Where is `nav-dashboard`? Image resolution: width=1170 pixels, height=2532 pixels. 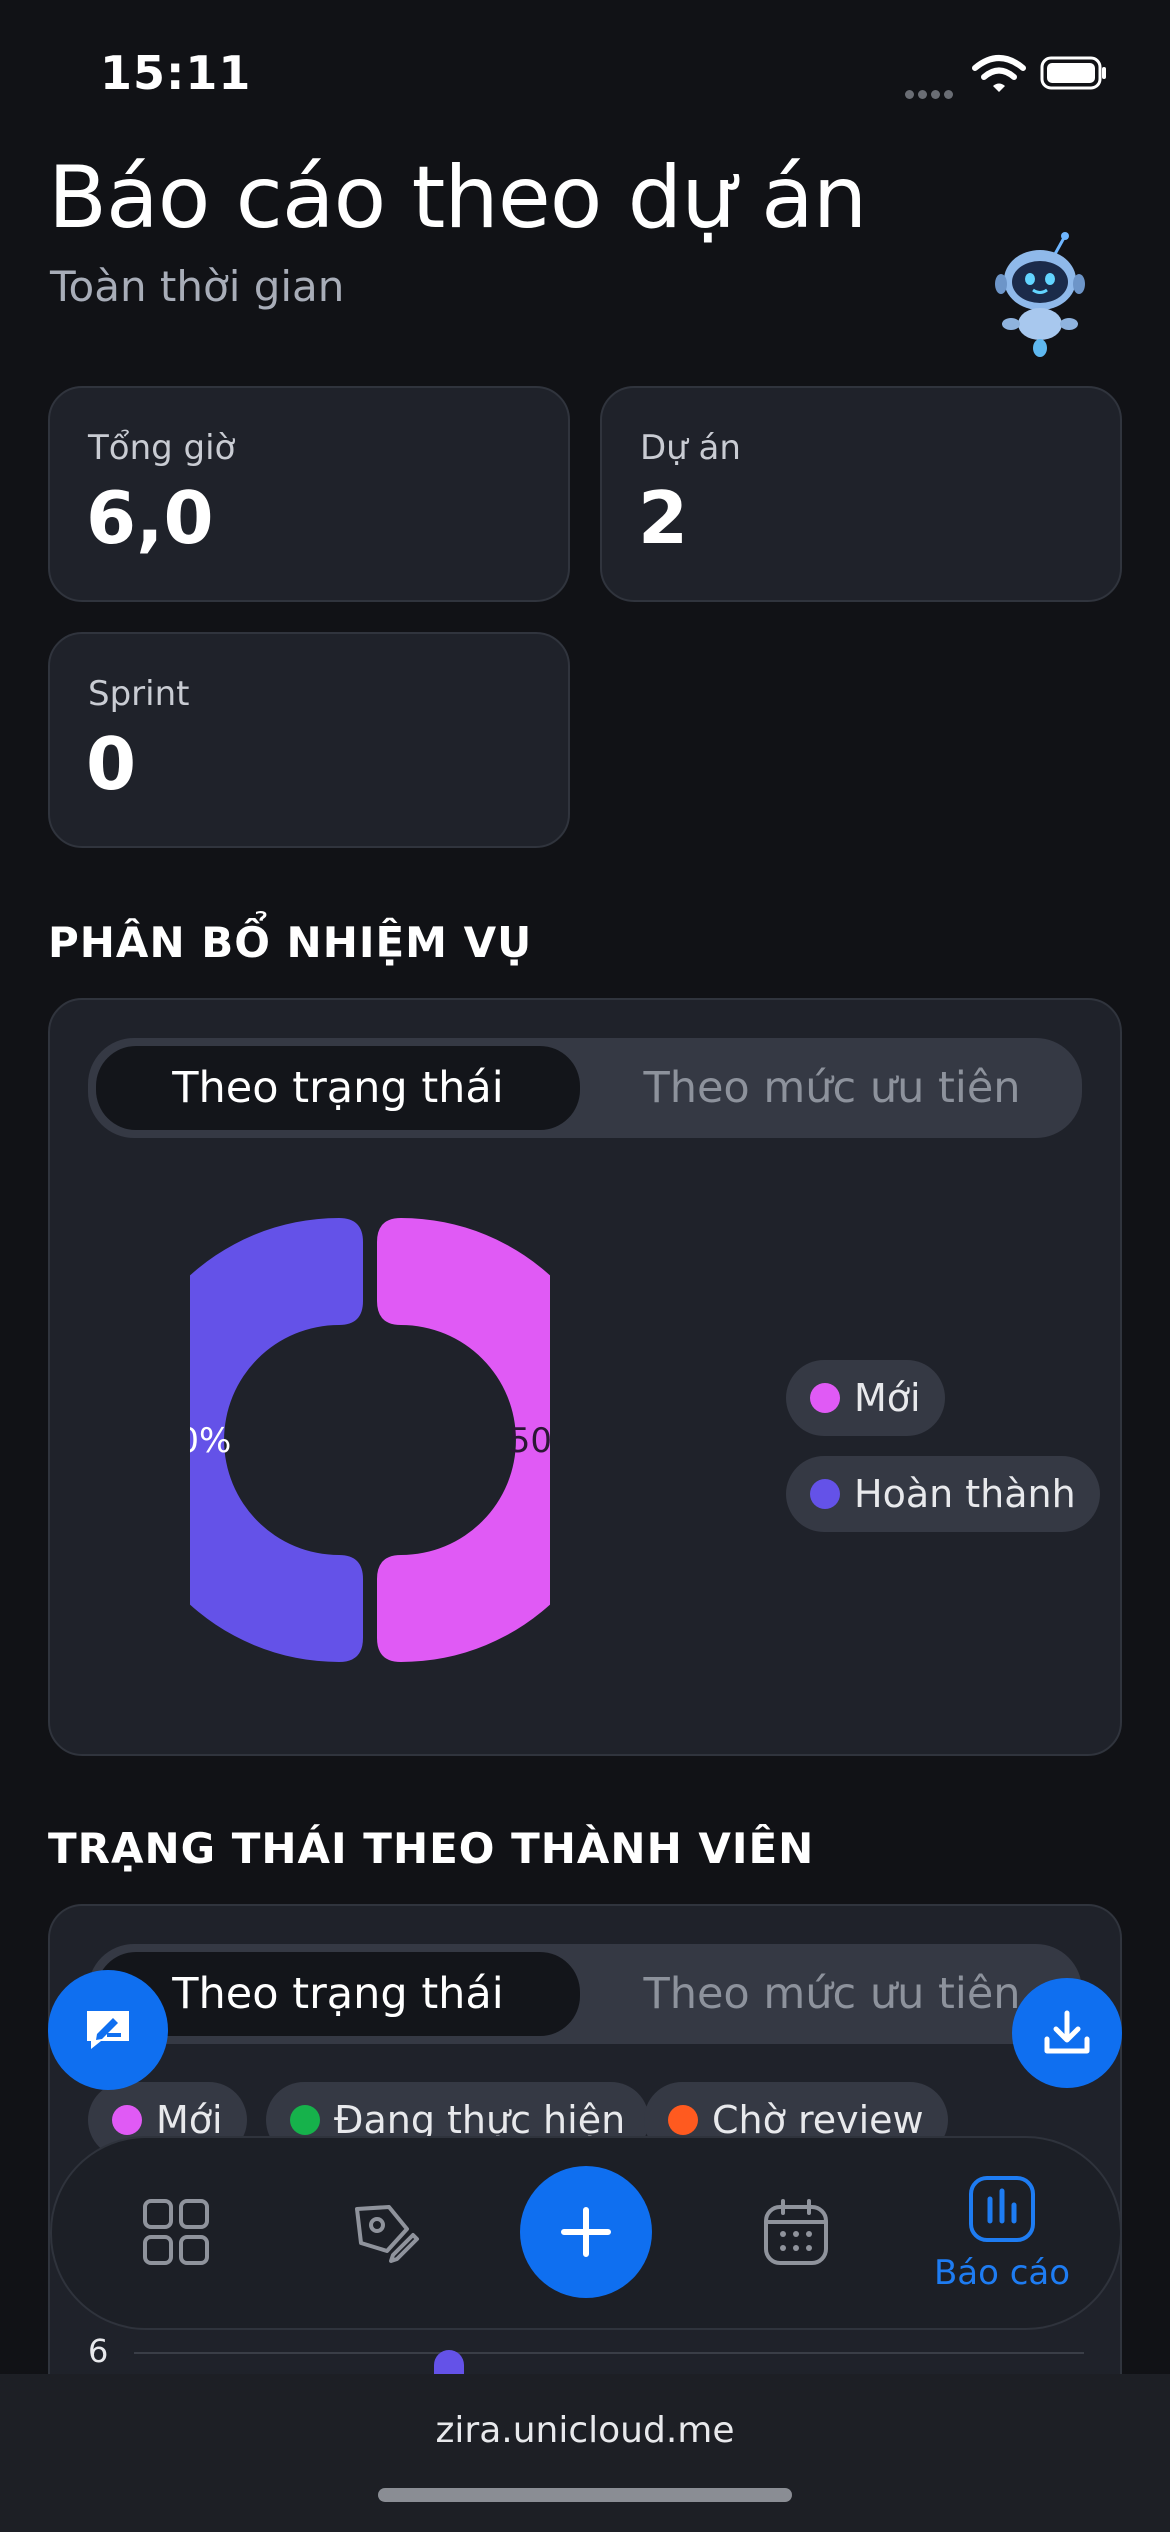
nav-dashboard is located at coordinates (176, 2232).